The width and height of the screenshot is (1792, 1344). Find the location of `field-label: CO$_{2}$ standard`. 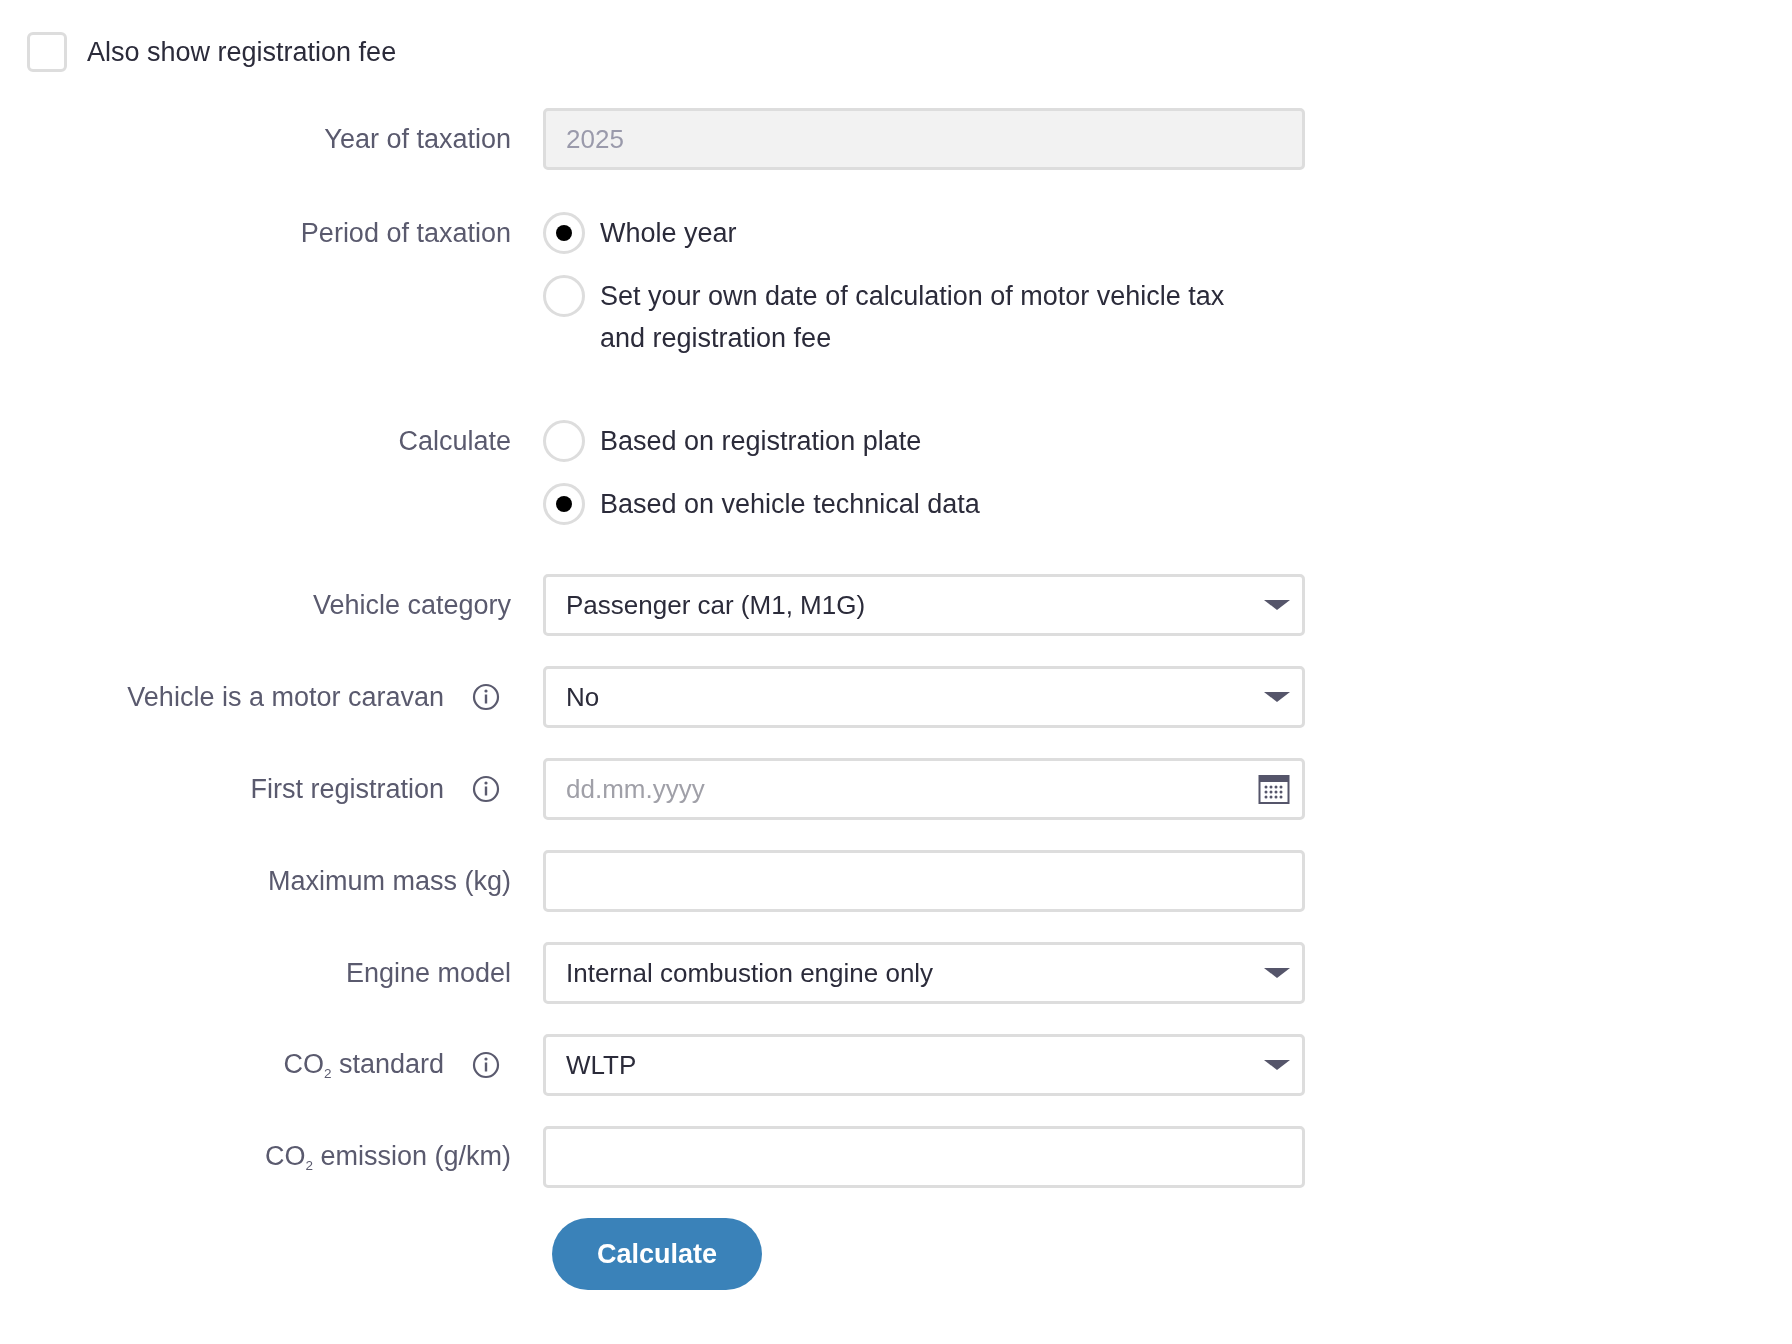

field-label: CO$_{2}$ standard is located at coordinates (363, 1065).